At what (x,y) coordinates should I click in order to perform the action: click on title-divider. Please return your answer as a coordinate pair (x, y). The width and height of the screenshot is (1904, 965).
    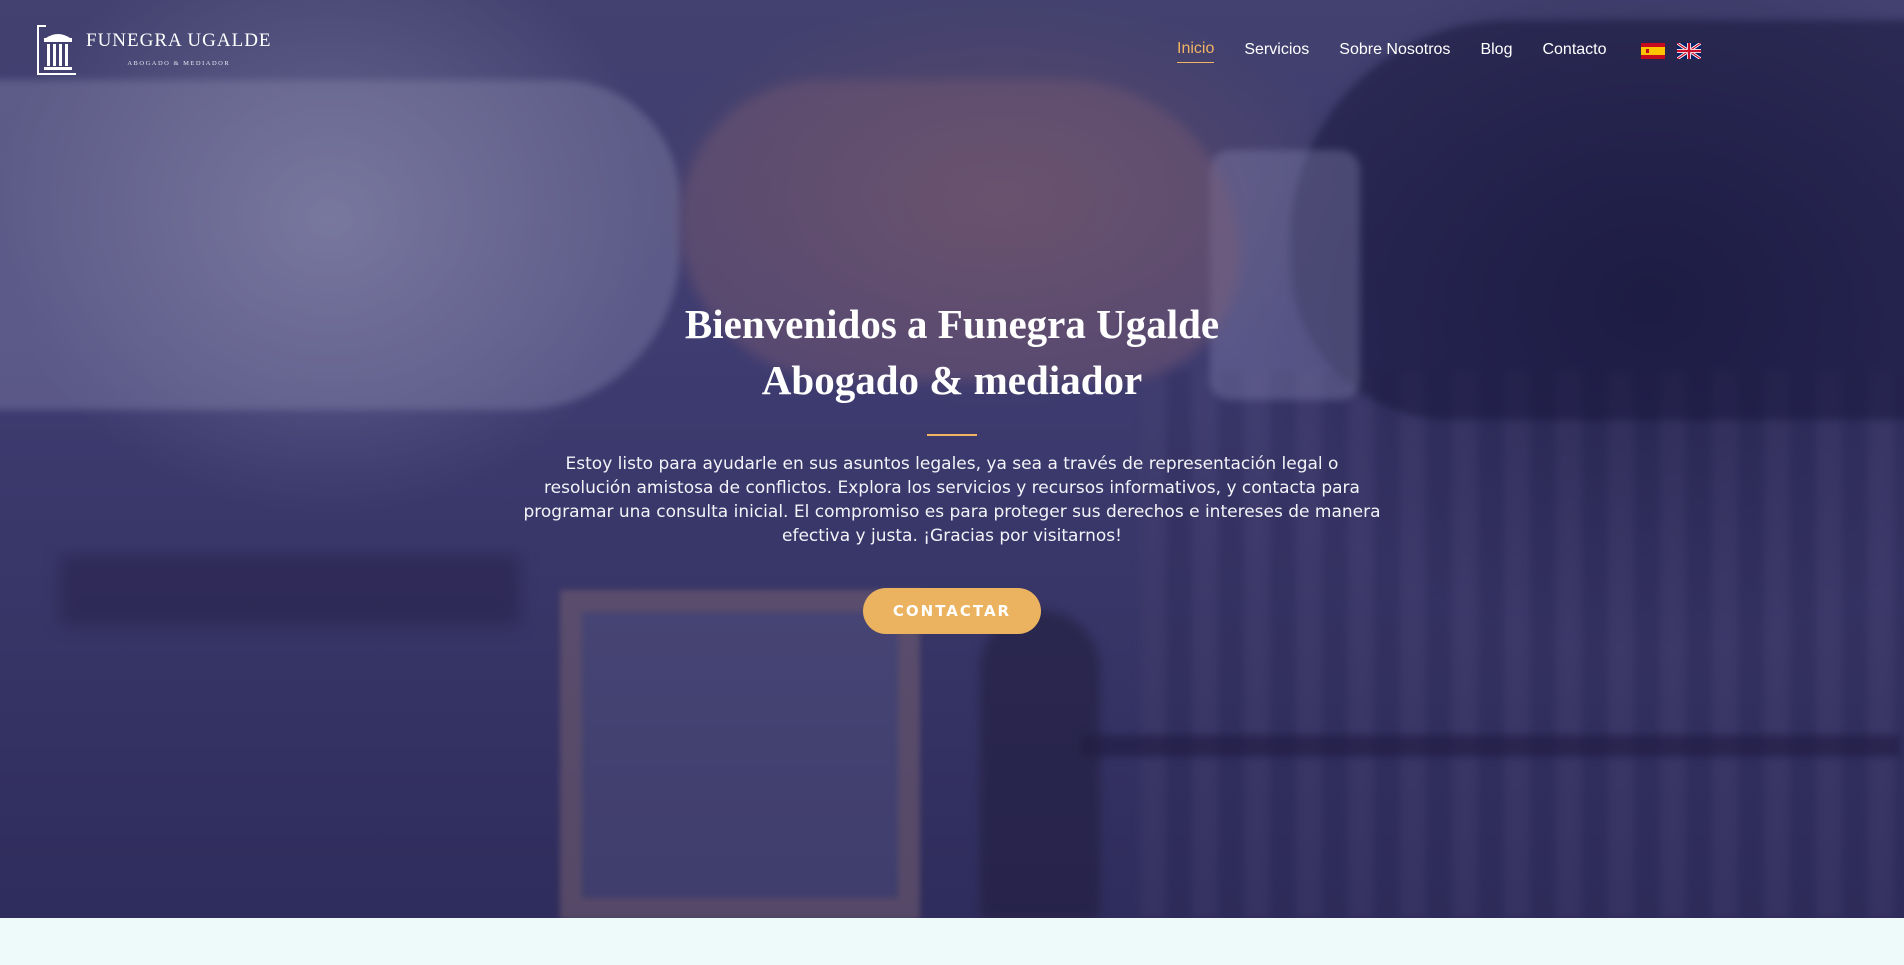
    Looking at the image, I should click on (952, 435).